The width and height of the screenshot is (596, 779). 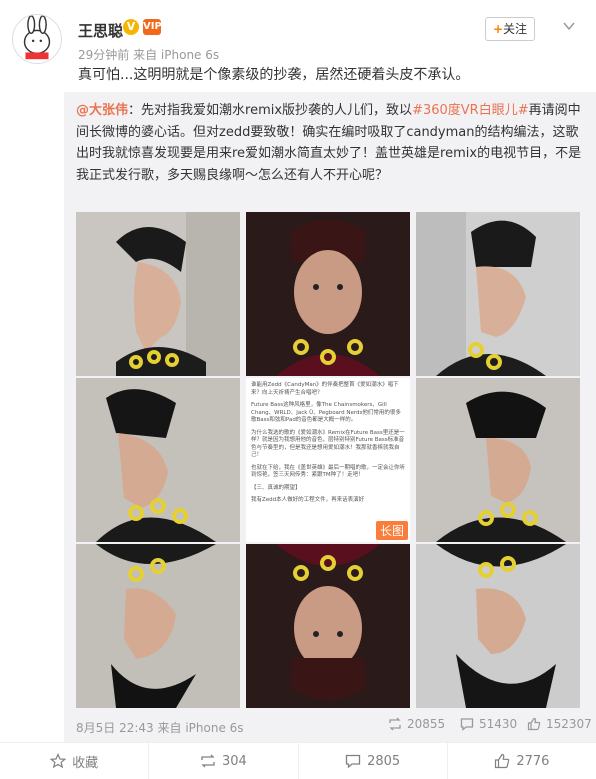 What do you see at coordinates (176, 55) in the screenshot?
I see `post-source: 来自 iPhone 6s` at bounding box center [176, 55].